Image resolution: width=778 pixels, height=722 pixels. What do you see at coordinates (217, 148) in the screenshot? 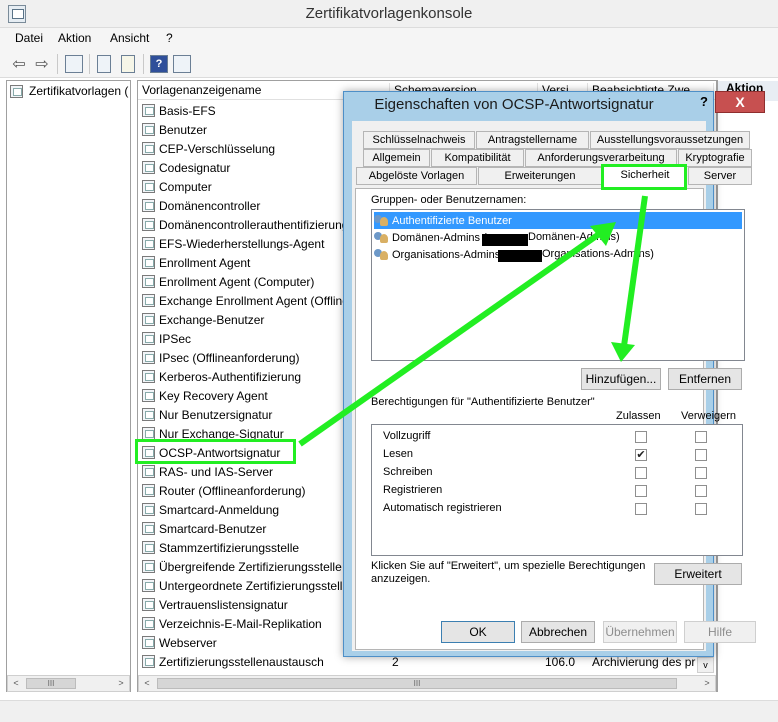
I see `list-item-label: CEP-Verschlüsselung` at bounding box center [217, 148].